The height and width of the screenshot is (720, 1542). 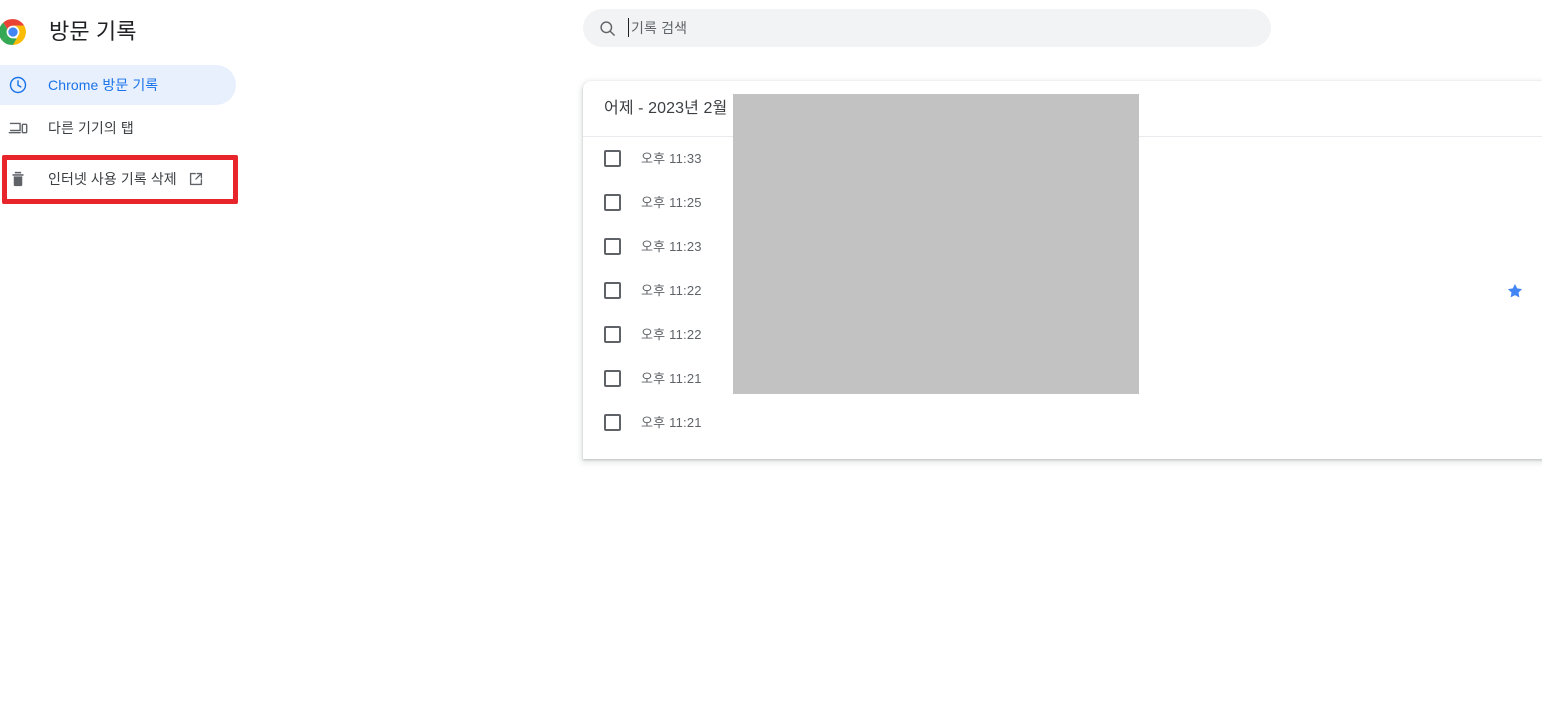 What do you see at coordinates (112, 179) in the screenshot?
I see `sidebar-item-label: 인터넷 사용 기록 삭제` at bounding box center [112, 179].